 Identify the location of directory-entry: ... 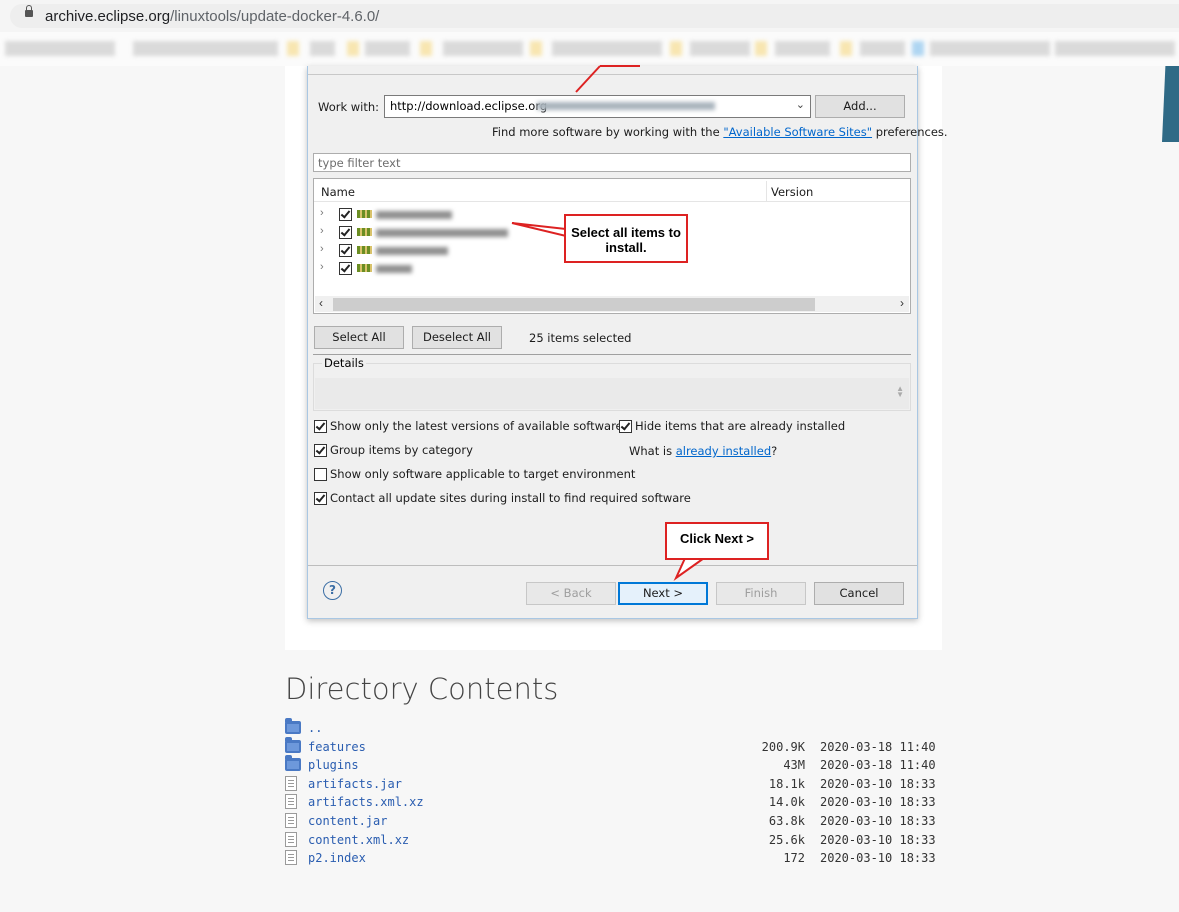
(615, 727).